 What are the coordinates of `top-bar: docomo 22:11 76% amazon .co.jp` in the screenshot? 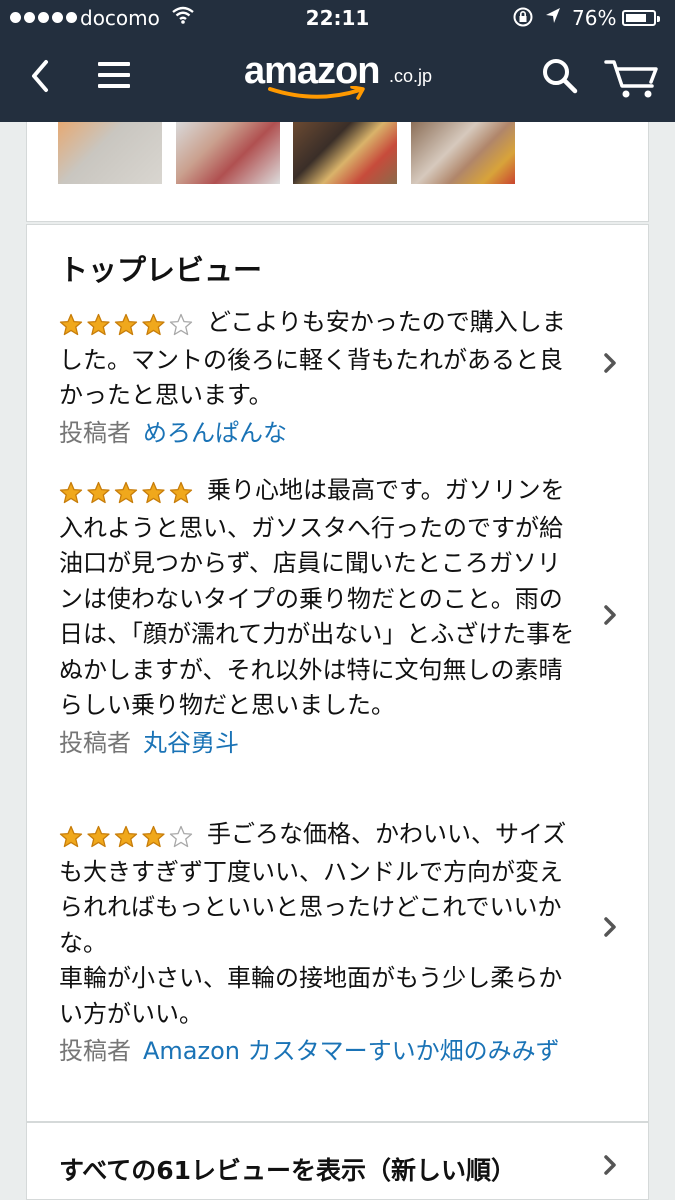 It's located at (337, 61).